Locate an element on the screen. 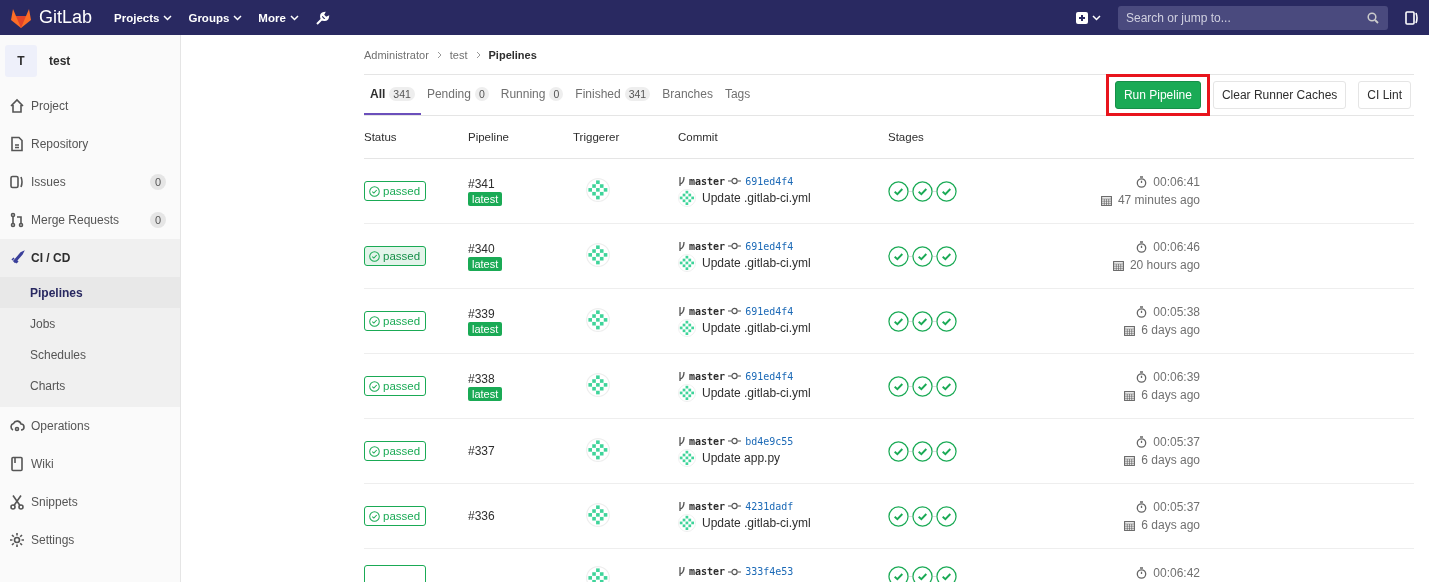  commit-sha-link: bd4e9c55 is located at coordinates (769, 441).